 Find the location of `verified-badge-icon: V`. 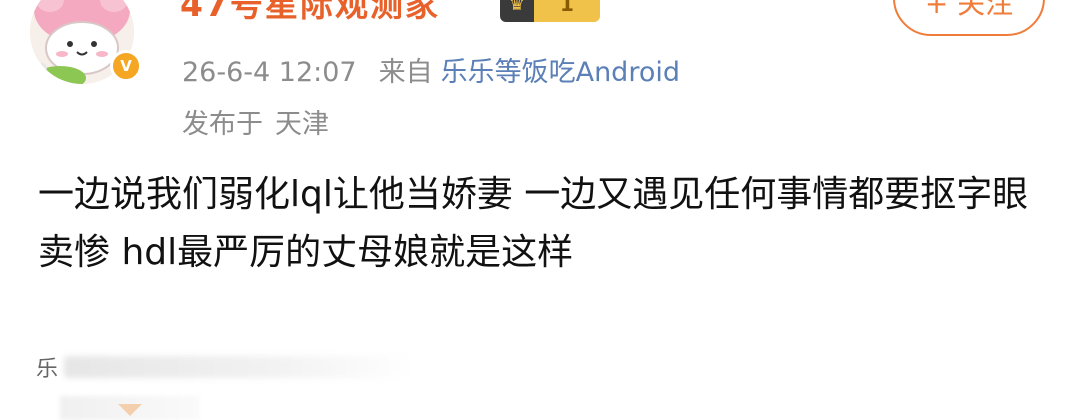

verified-badge-icon: V is located at coordinates (126, 66).